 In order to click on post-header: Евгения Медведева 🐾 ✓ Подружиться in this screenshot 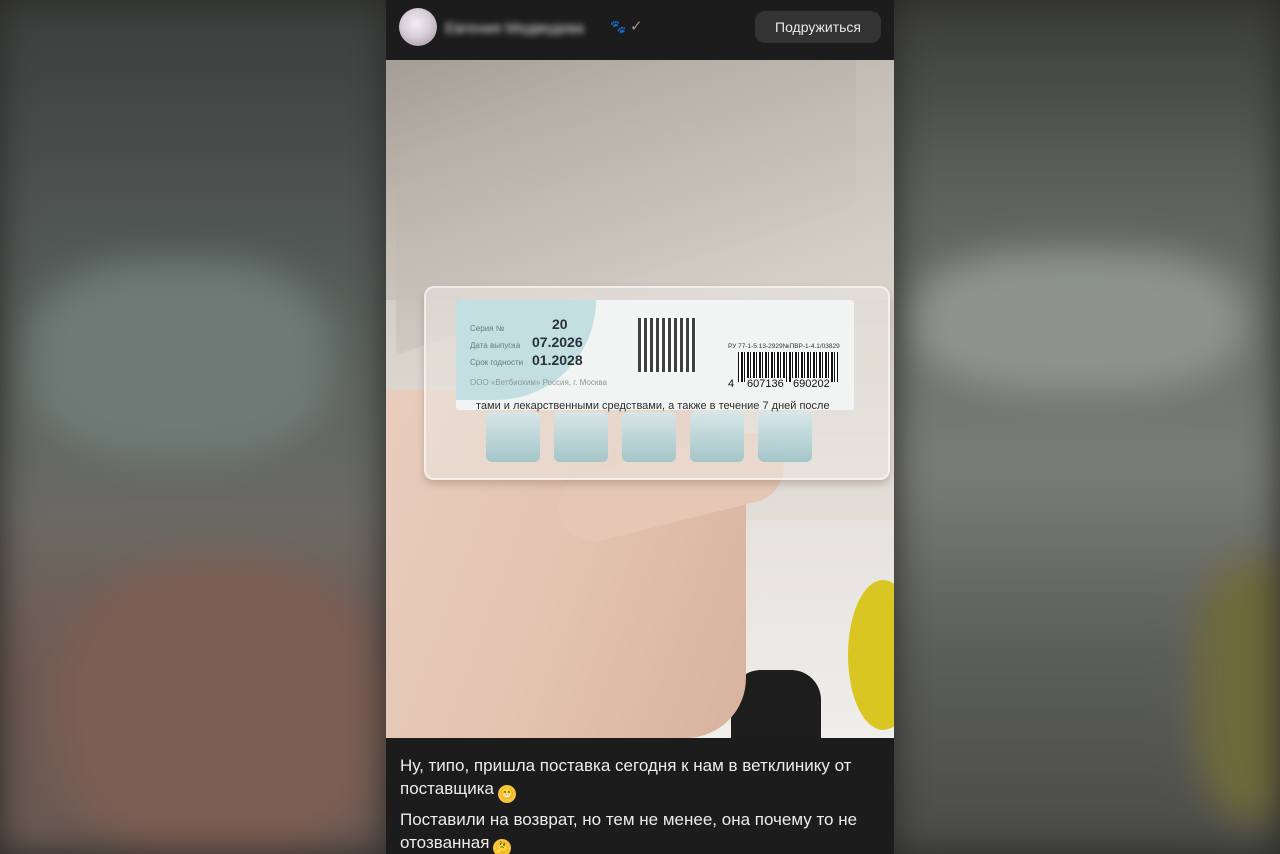, I will do `click(640, 29)`.